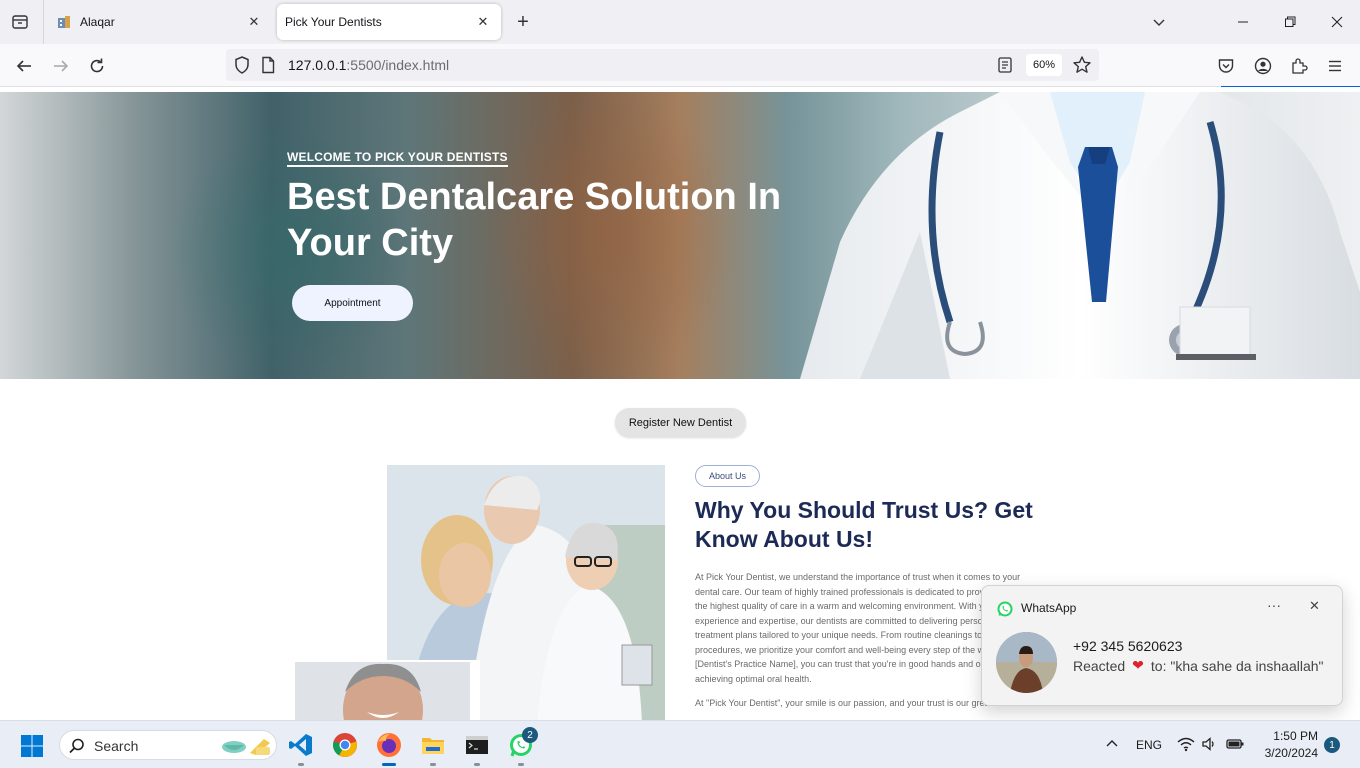 This screenshot has height=768, width=1360. I want to click on tab-title: Pick Your Dentists, so click(333, 22).